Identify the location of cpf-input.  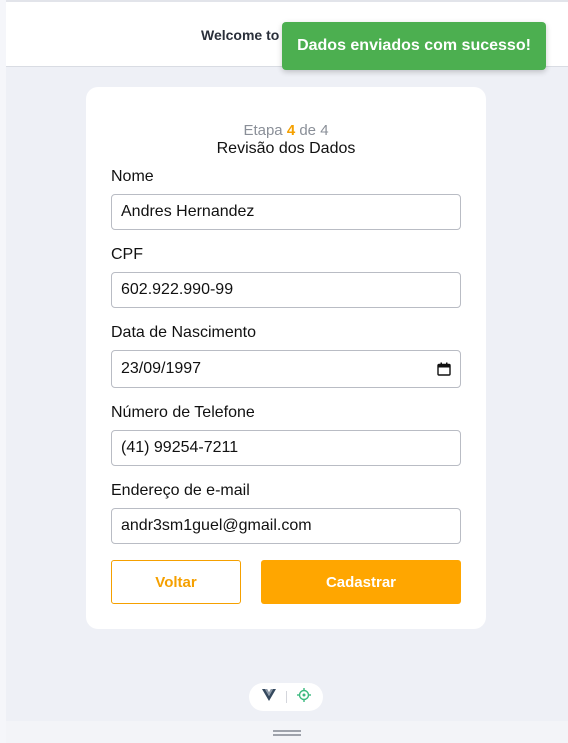
(286, 290).